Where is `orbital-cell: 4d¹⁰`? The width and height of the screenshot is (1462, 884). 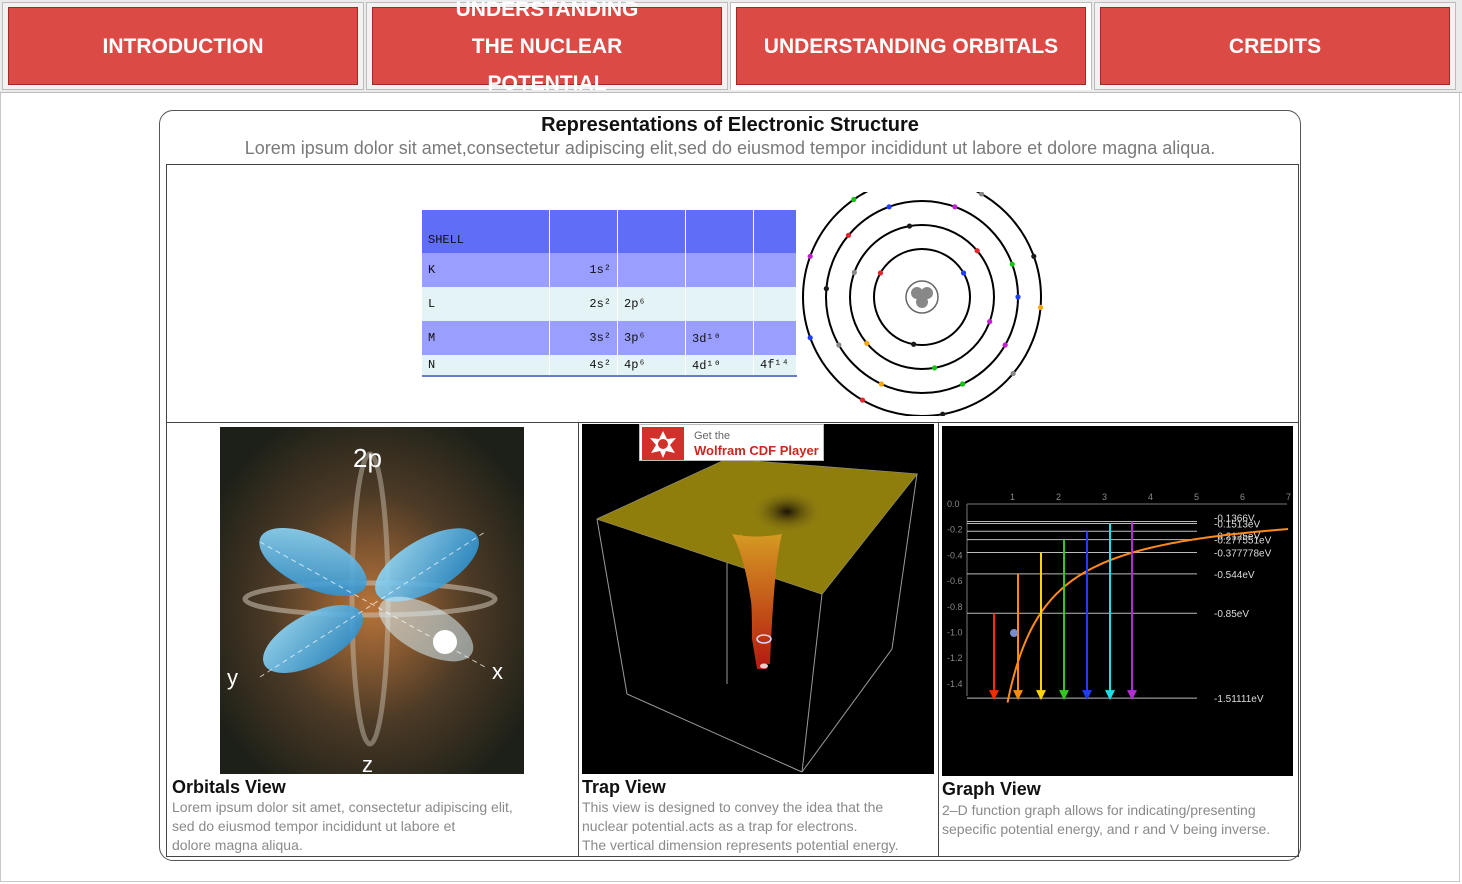
orbital-cell: 4d¹⁰ is located at coordinates (719, 366).